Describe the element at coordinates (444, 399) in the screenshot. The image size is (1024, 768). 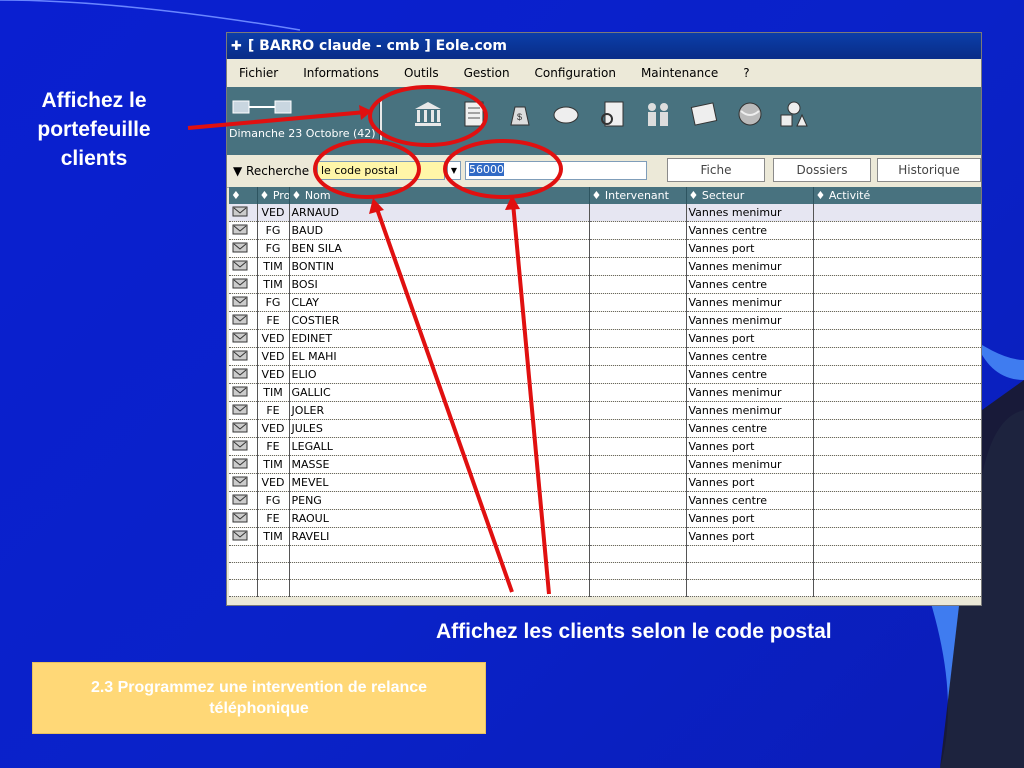
I see `arrow-criterion` at that location.